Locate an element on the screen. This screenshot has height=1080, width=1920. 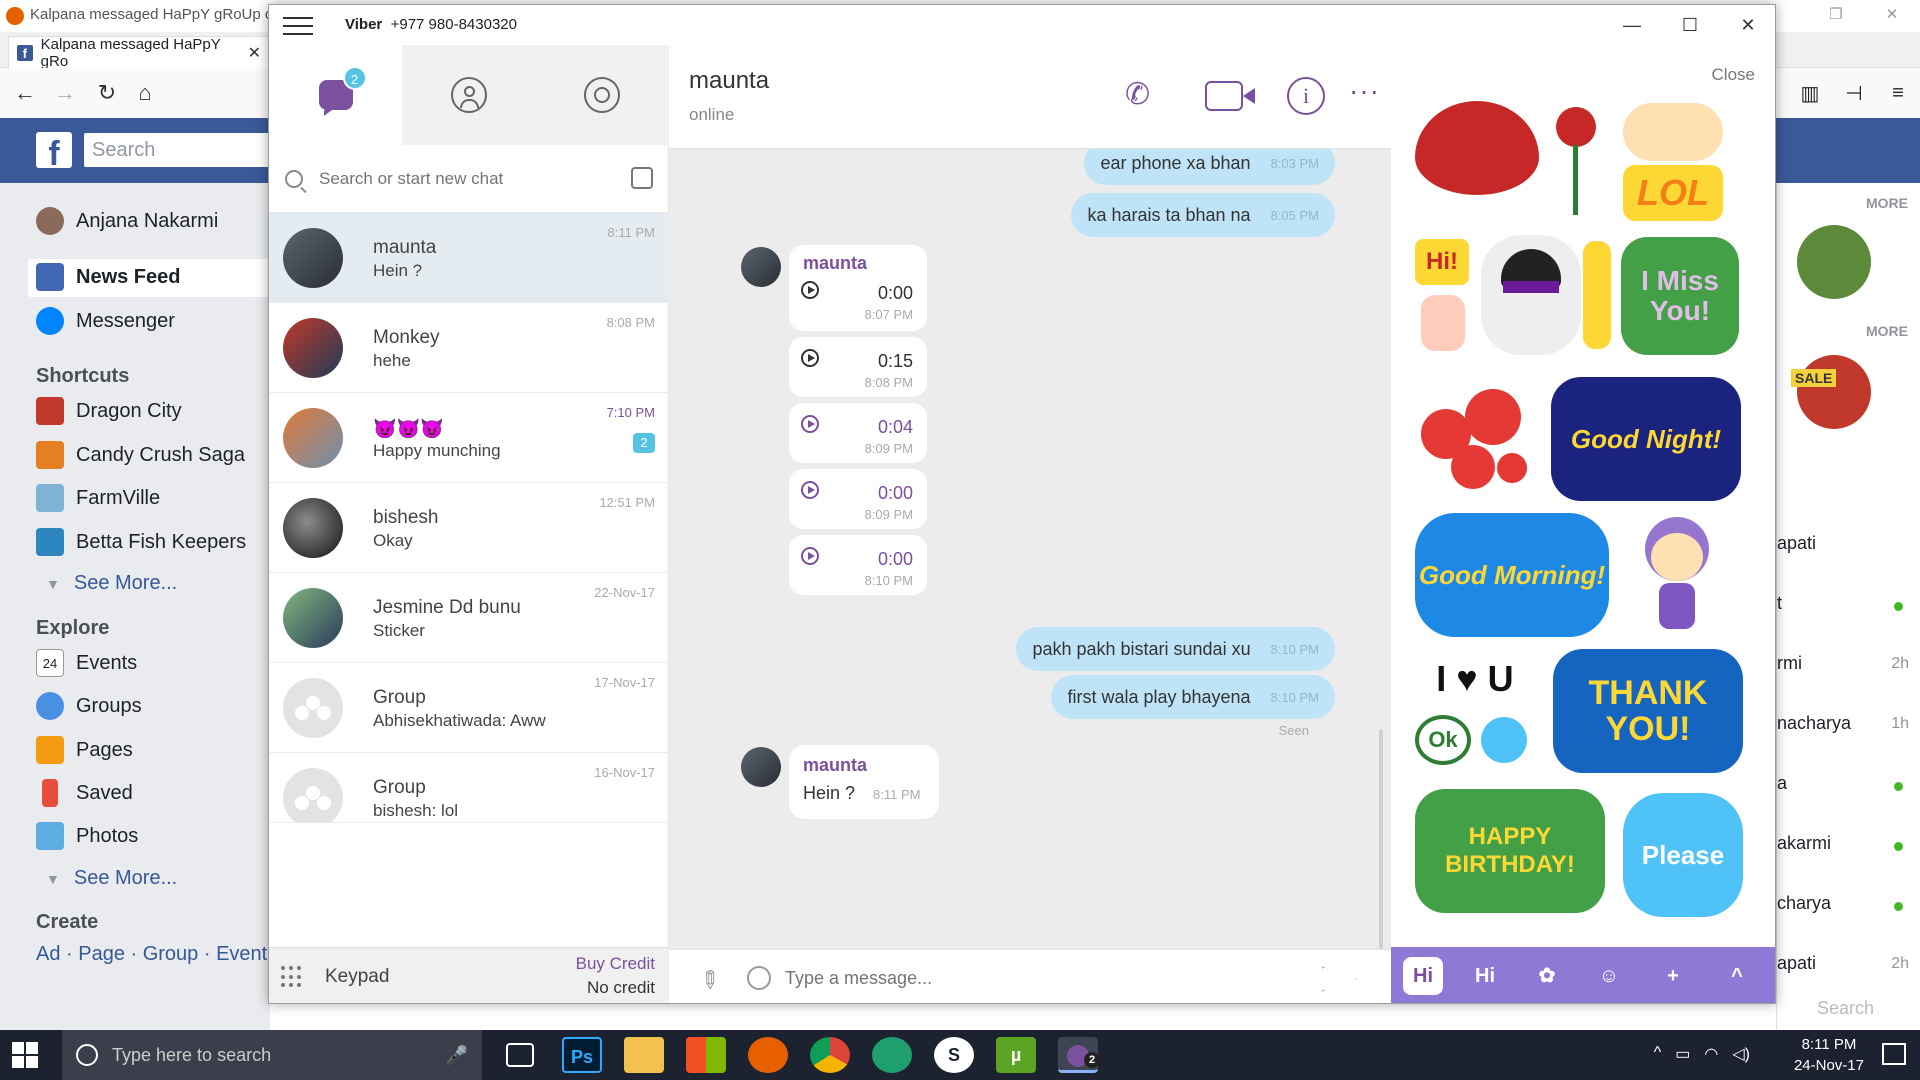
menu-icon: ≡ is located at coordinates (1898, 93).